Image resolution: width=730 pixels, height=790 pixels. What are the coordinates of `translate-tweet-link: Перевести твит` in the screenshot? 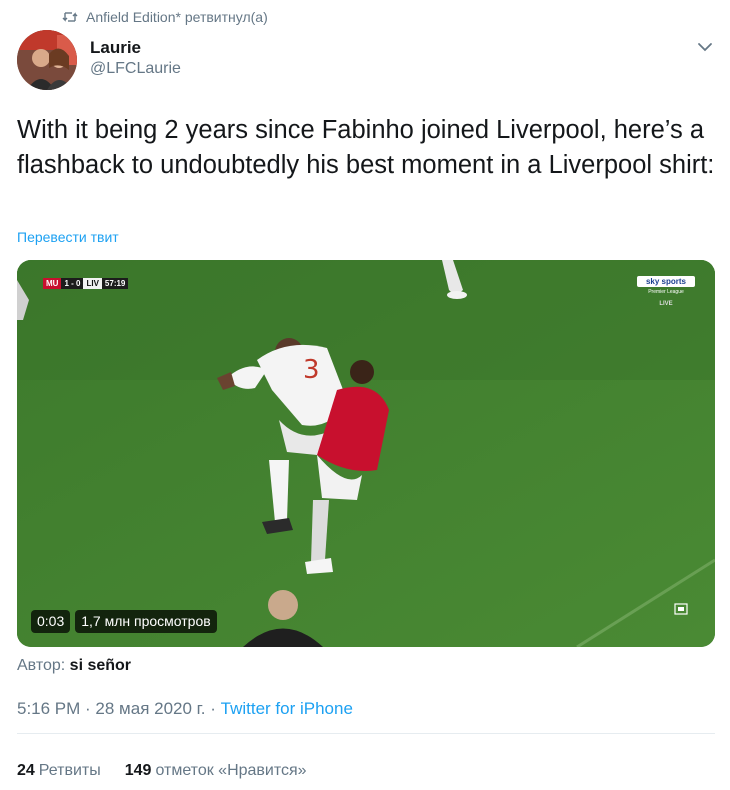 It's located at (68, 237).